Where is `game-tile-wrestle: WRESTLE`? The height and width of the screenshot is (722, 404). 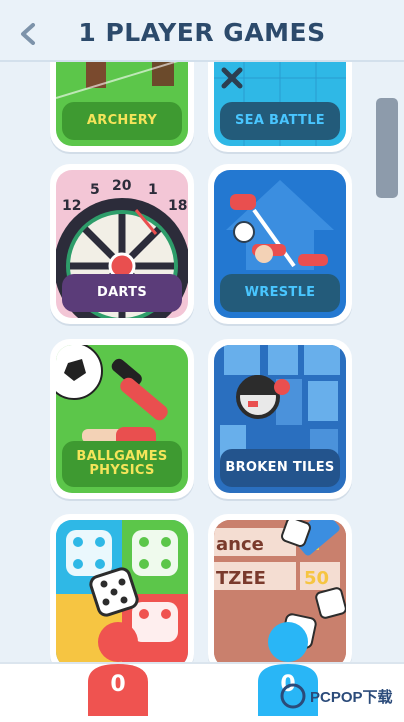 game-tile-wrestle: WRESTLE is located at coordinates (280, 244).